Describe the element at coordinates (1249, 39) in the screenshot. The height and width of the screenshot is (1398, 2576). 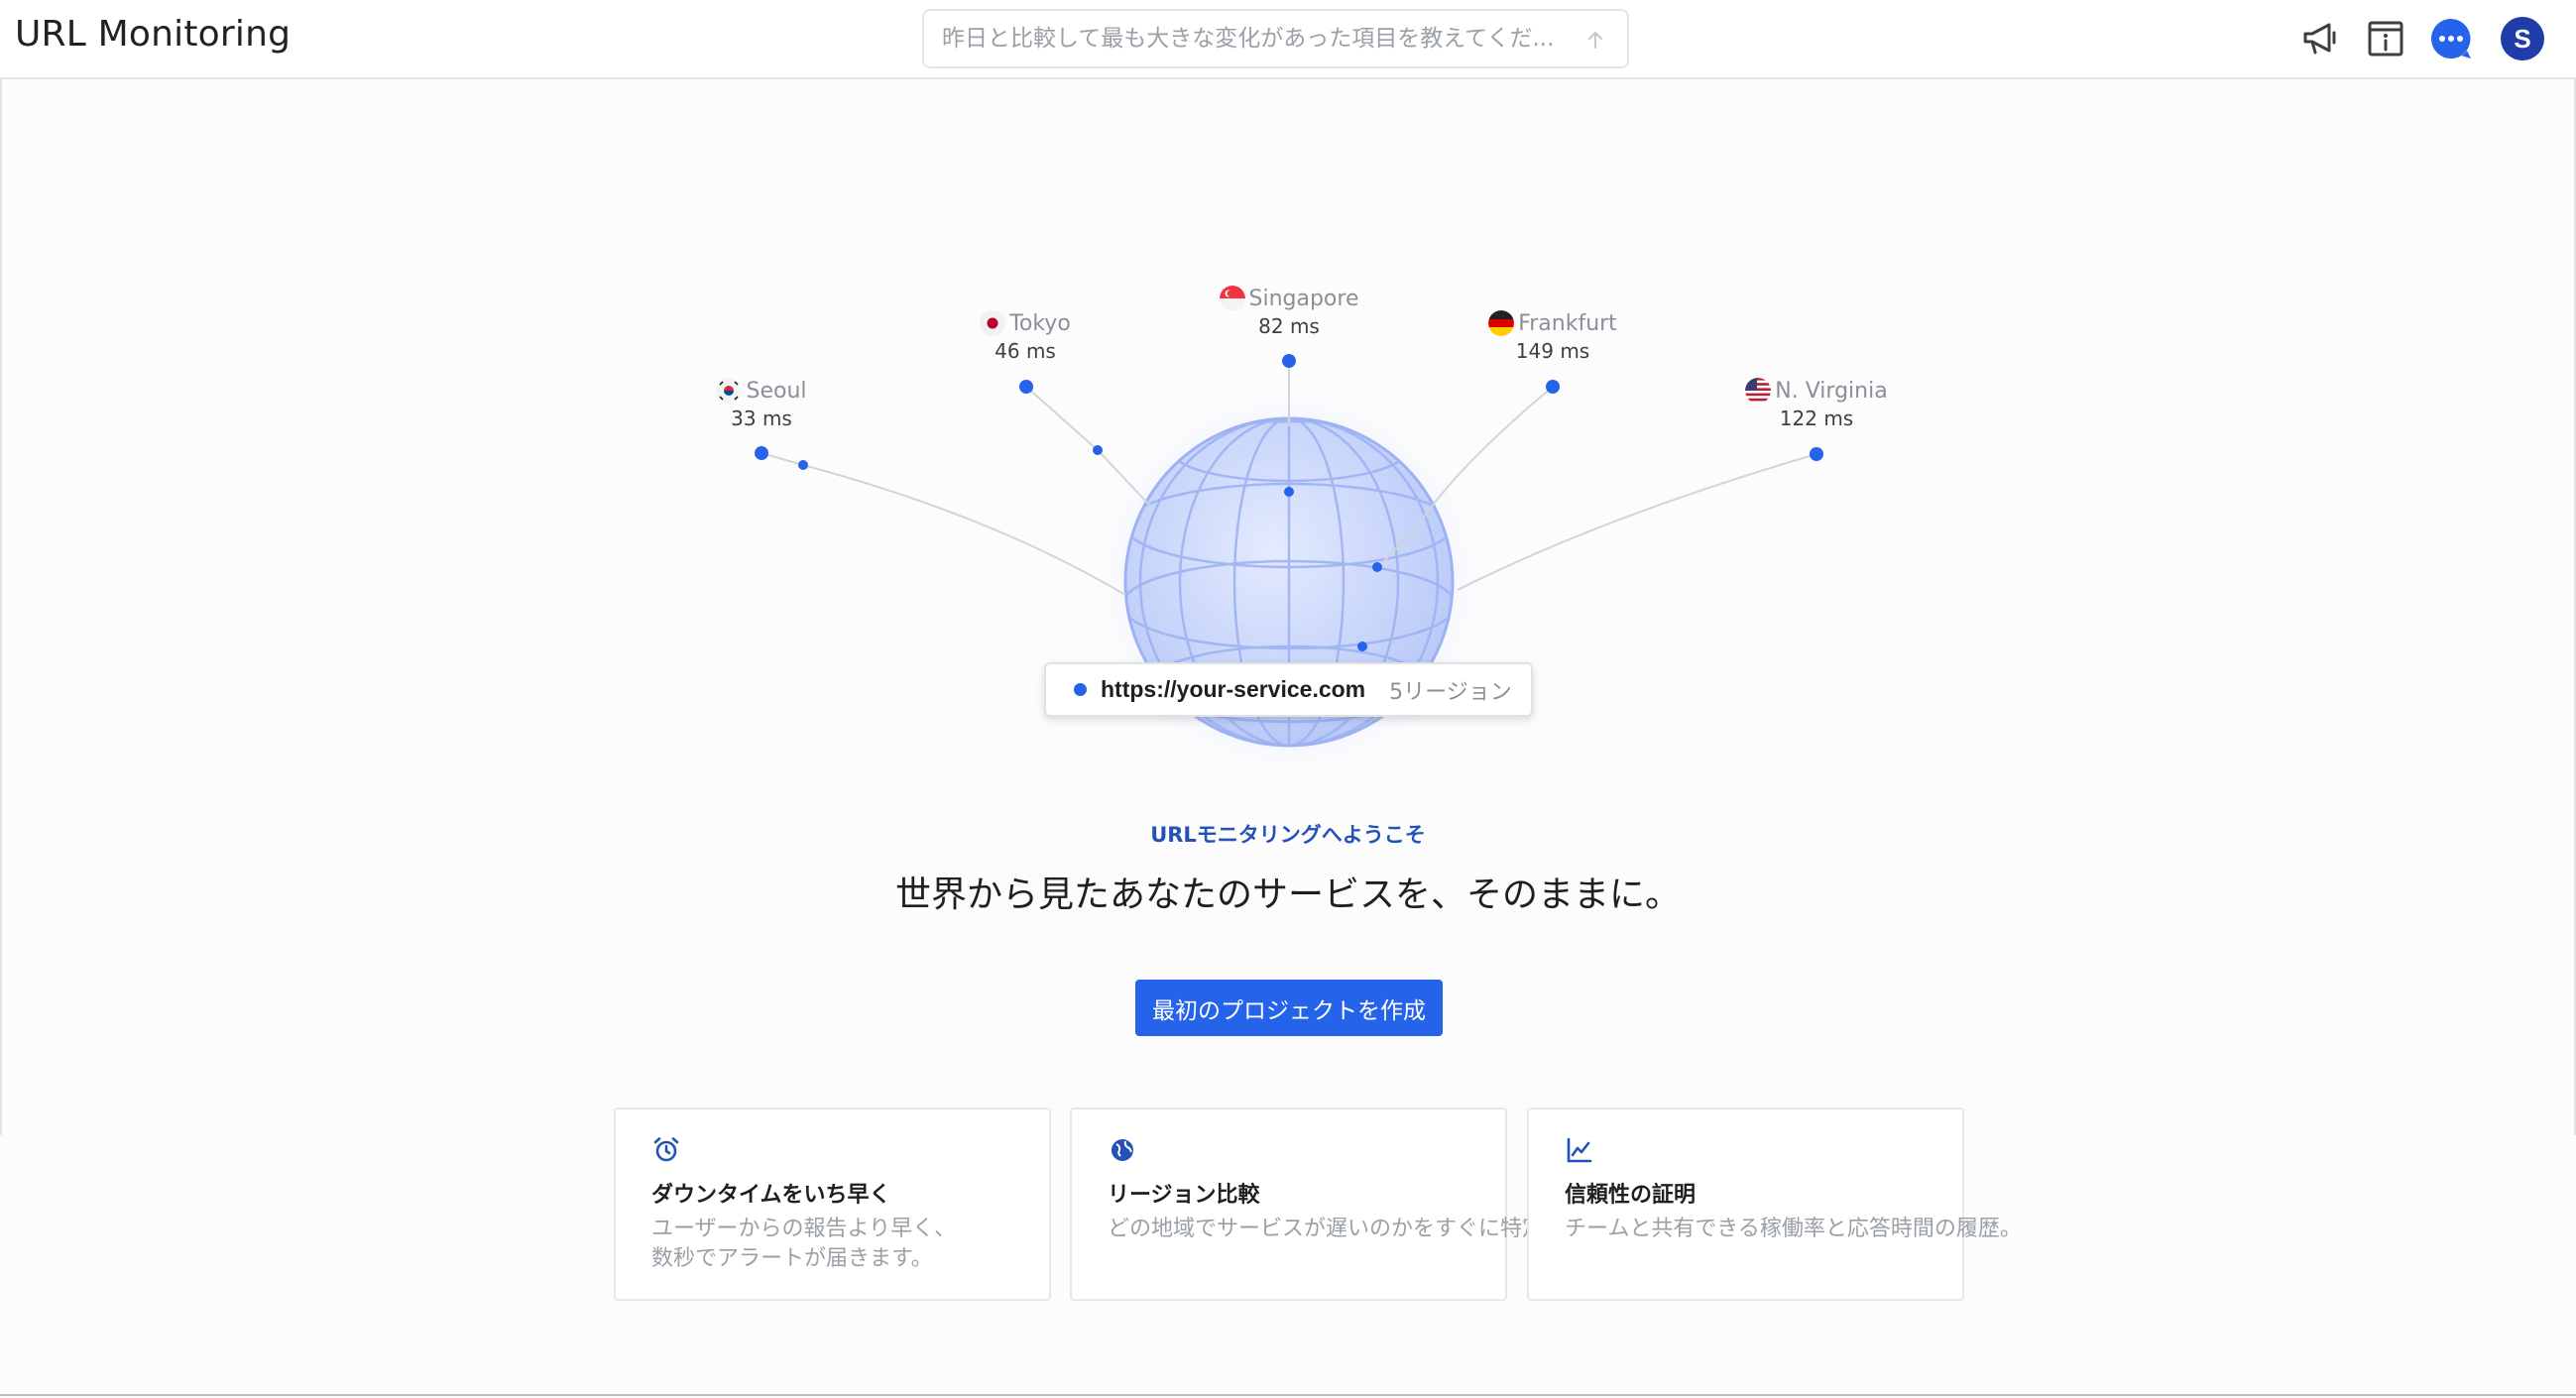
I see `ask-ai-input` at that location.